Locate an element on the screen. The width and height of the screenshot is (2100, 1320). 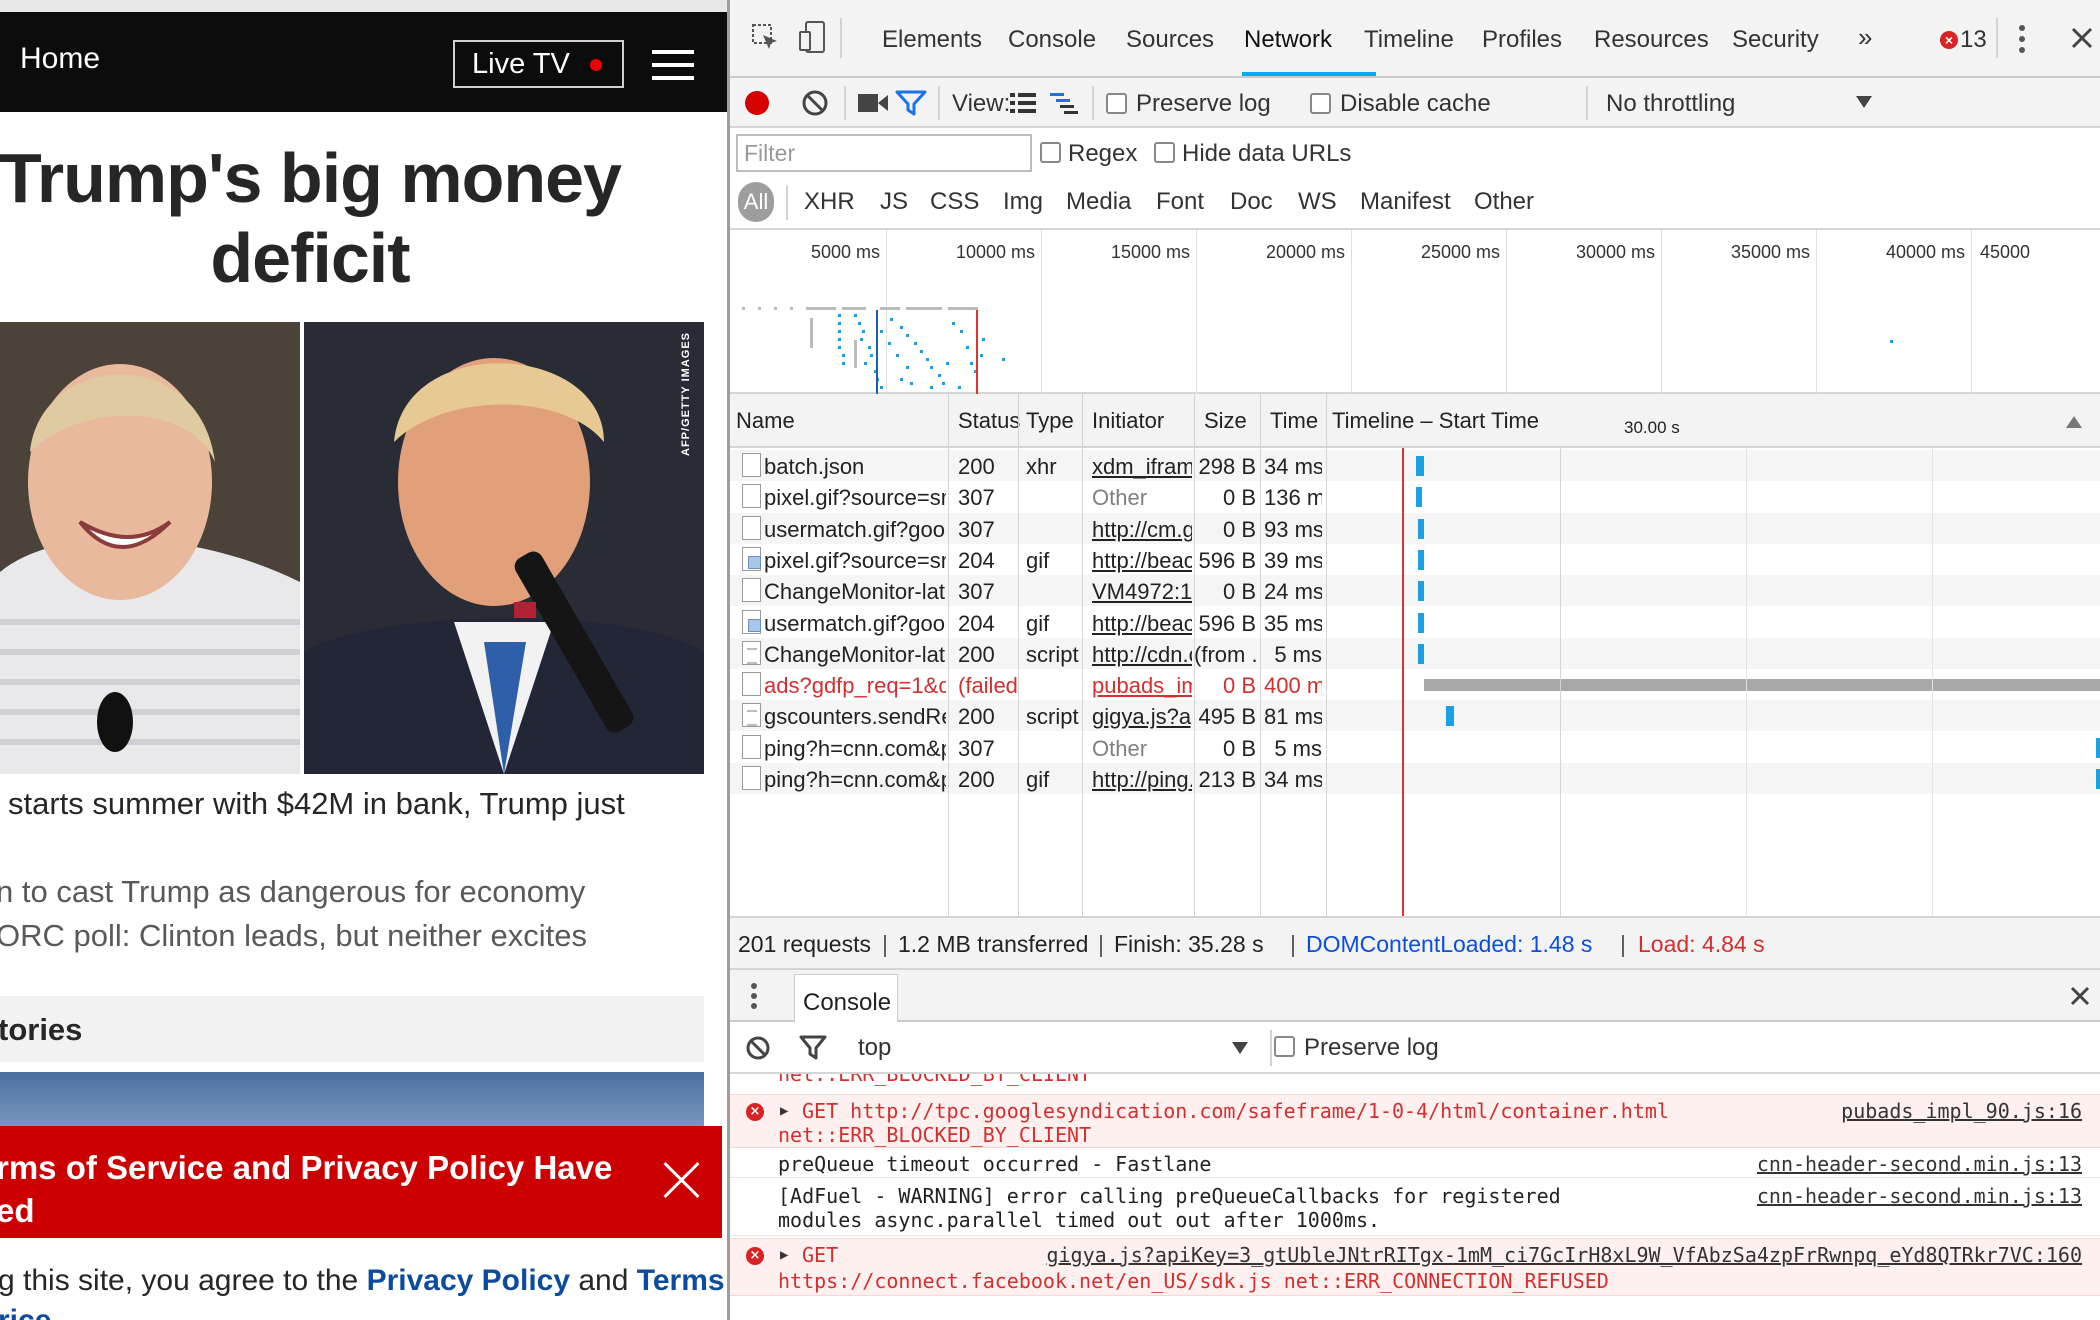
filter-type-xhr: XHR is located at coordinates (829, 202).